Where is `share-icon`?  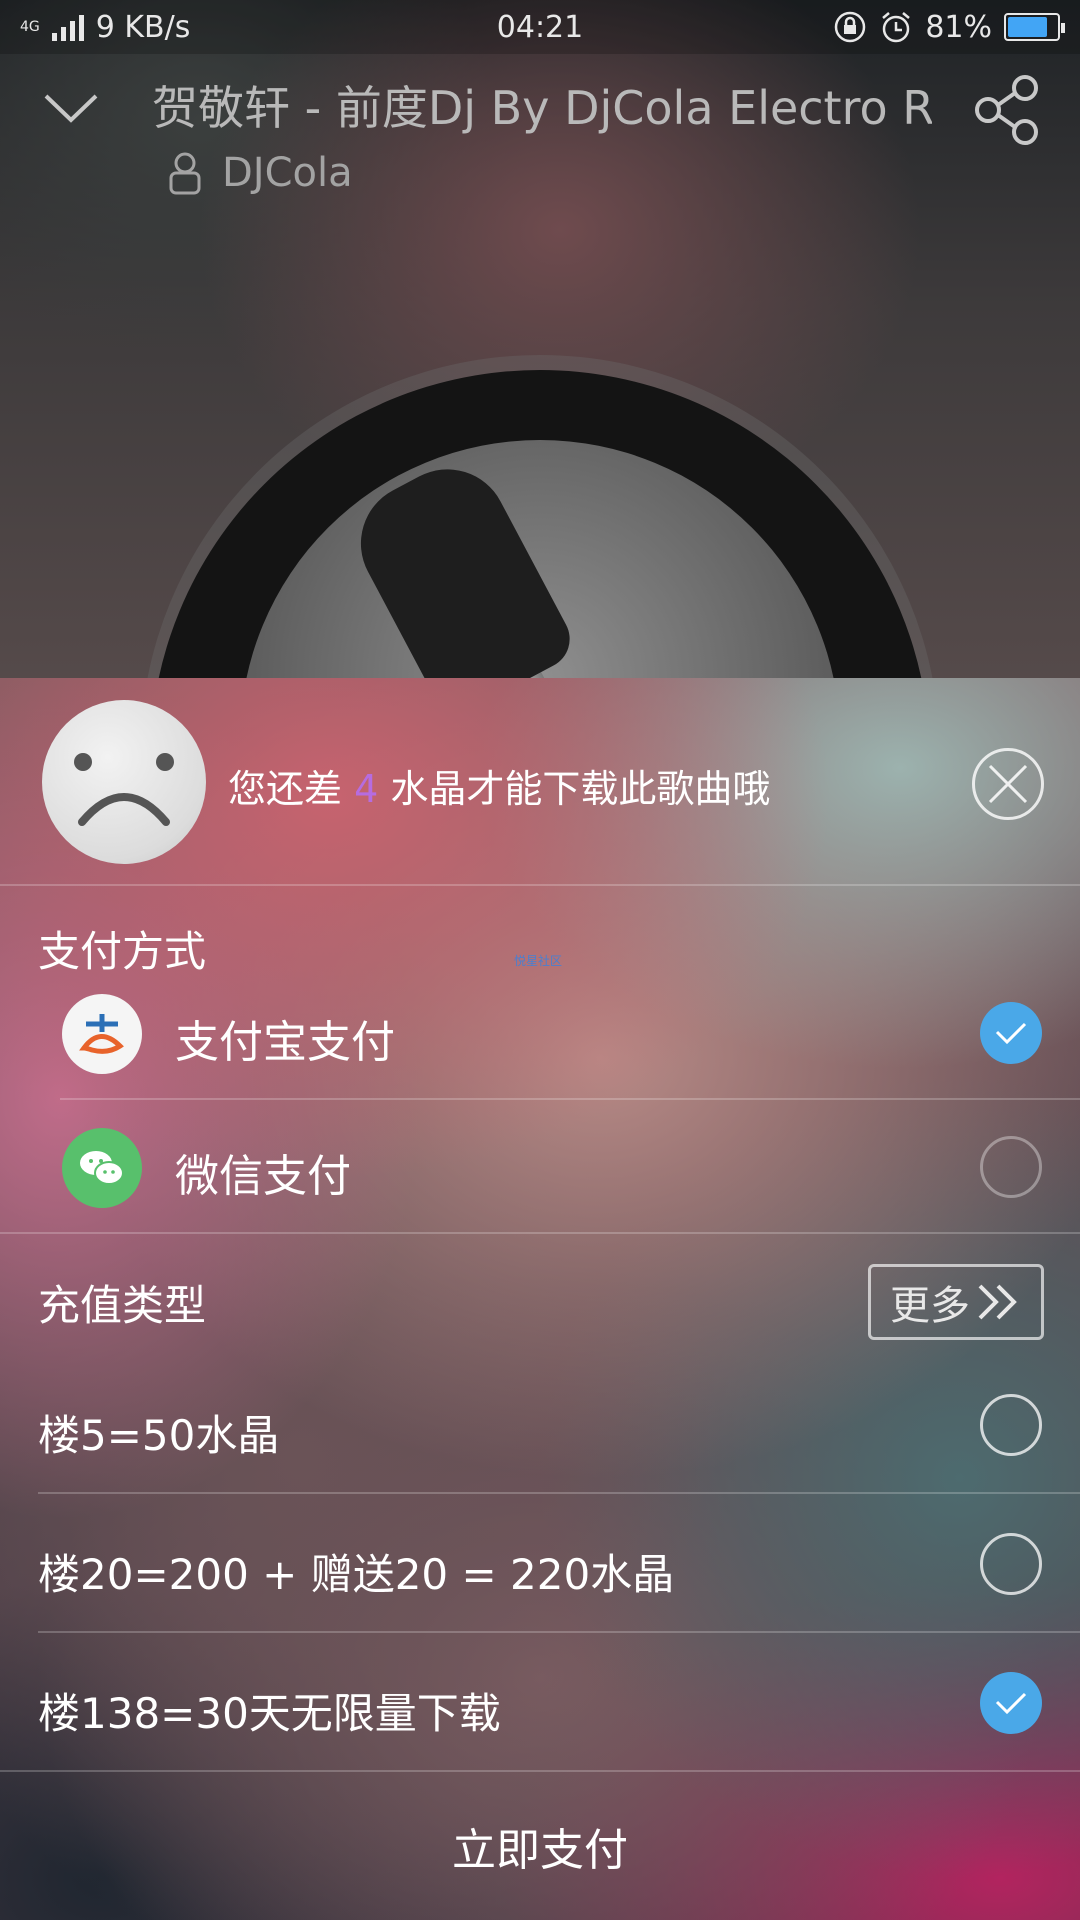 share-icon is located at coordinates (1006, 110).